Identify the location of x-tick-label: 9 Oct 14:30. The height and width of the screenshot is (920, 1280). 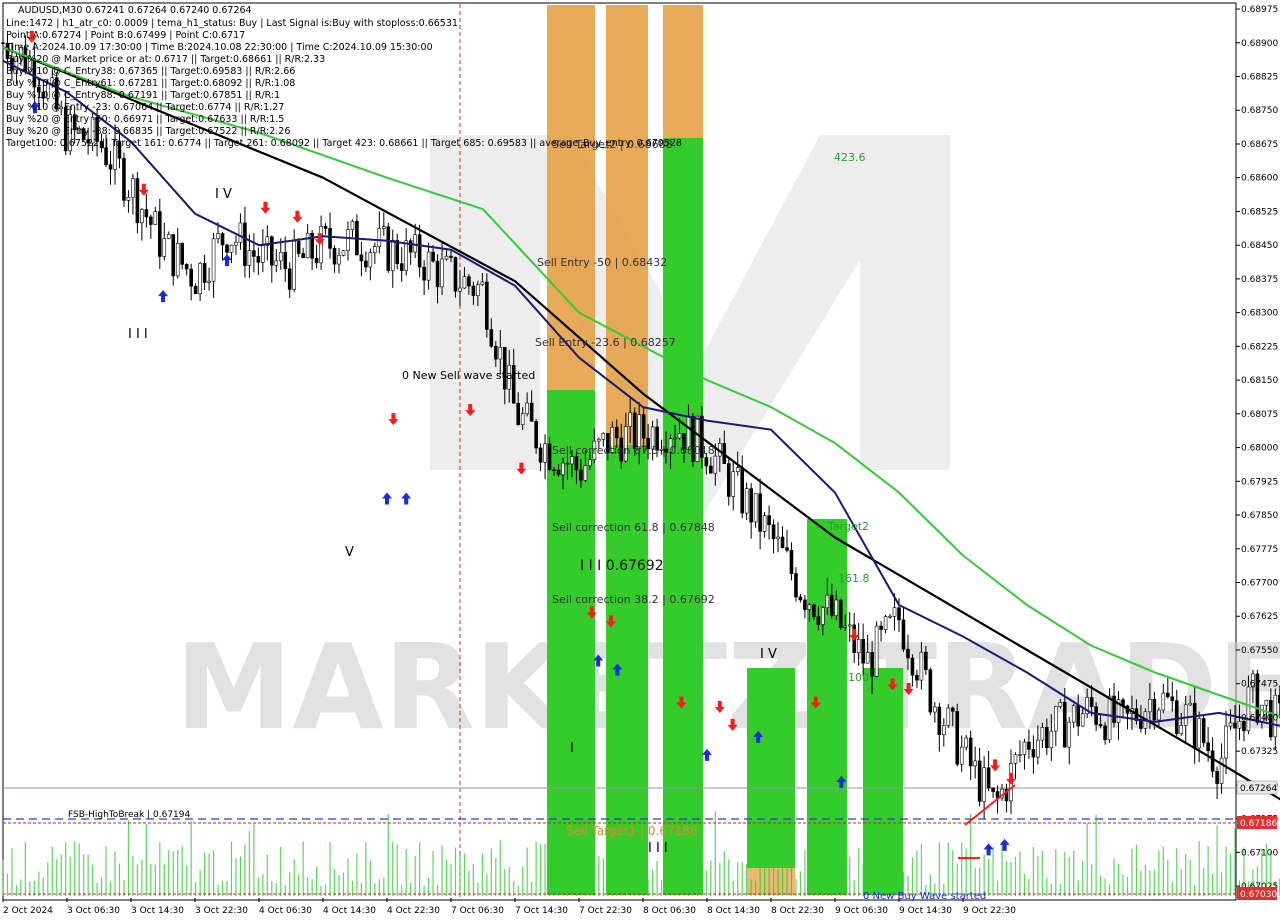
(925, 911).